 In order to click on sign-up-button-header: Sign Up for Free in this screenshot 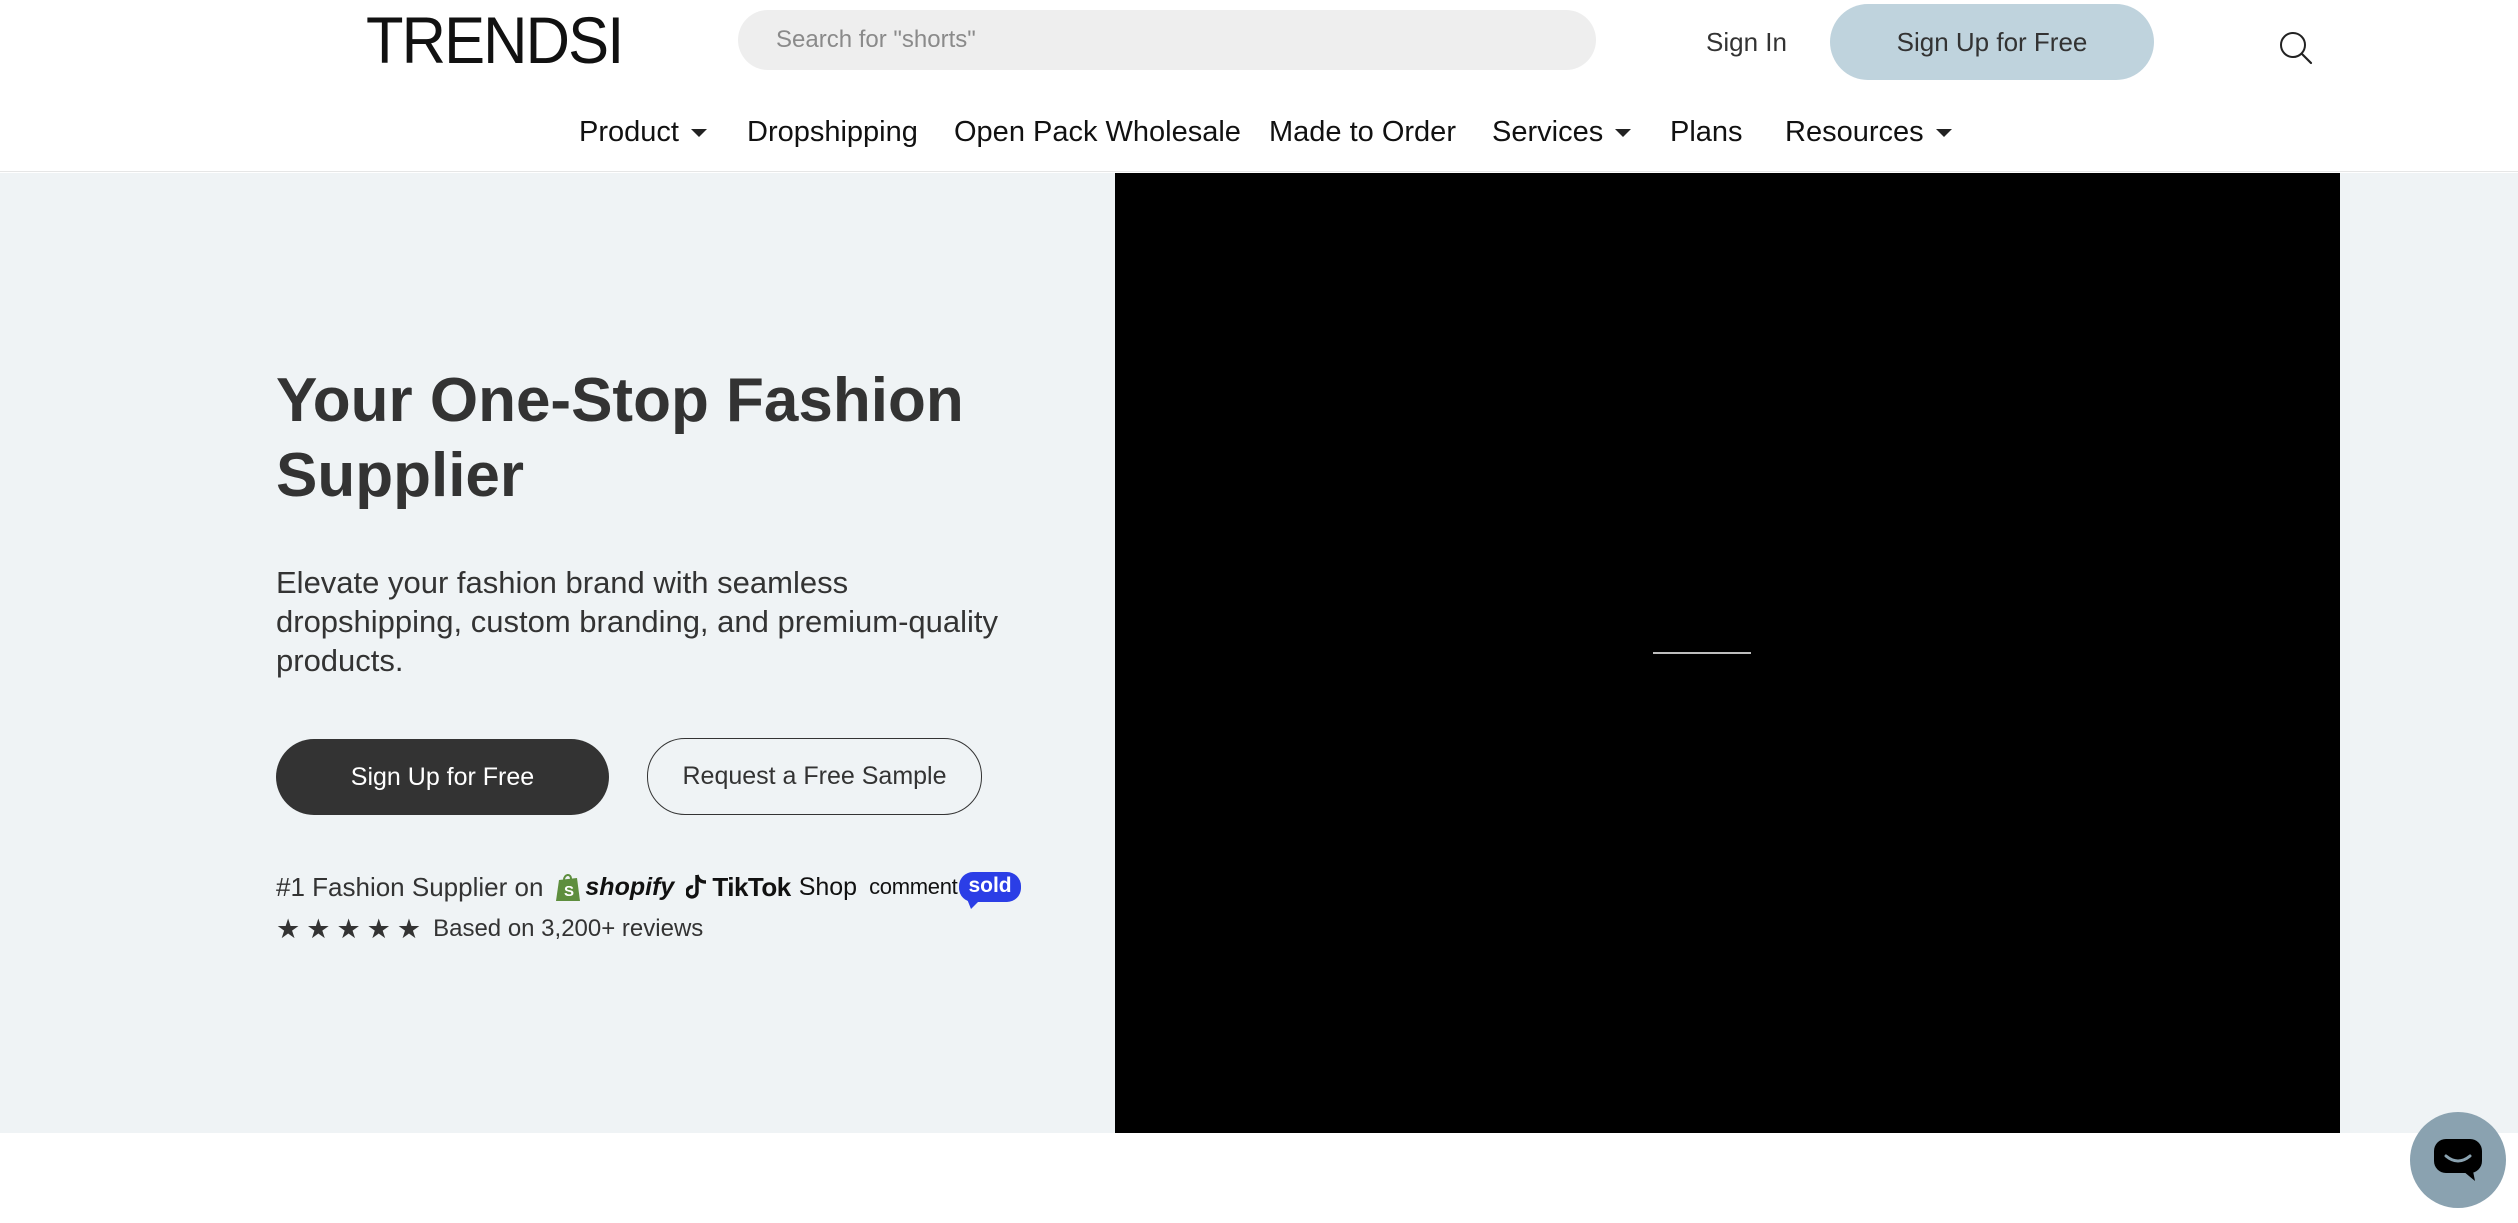, I will do `click(1992, 42)`.